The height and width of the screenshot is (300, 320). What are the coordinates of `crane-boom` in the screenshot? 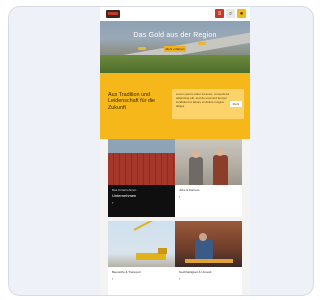 It's located at (149, 226).